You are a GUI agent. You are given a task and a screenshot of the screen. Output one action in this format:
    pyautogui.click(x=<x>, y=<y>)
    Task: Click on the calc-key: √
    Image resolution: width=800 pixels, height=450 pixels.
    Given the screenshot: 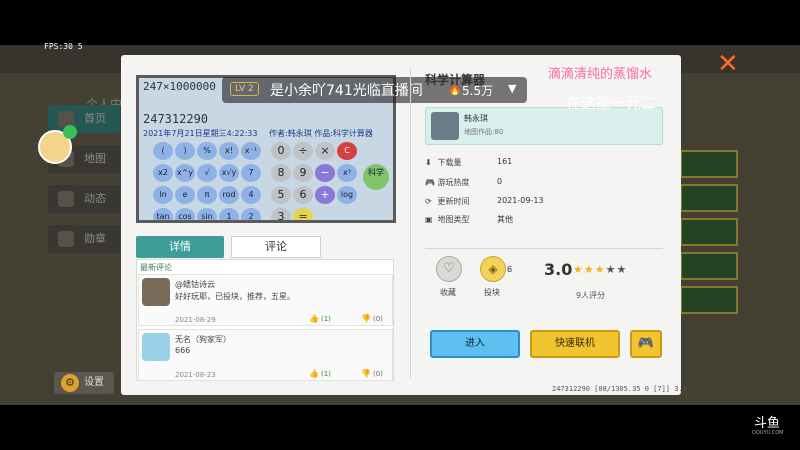 What is the action you would take?
    pyautogui.click(x=207, y=173)
    